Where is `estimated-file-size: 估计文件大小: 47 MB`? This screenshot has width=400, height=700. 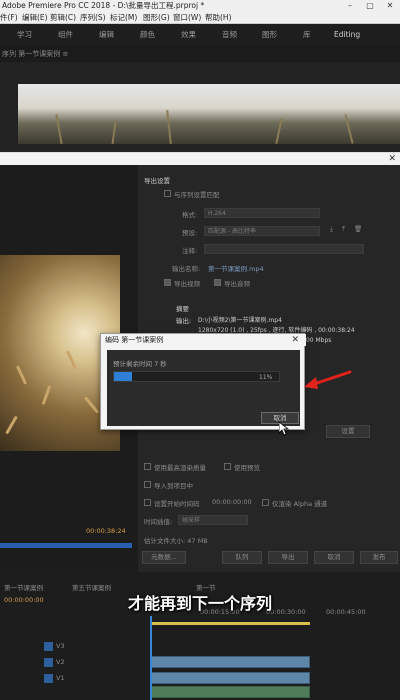
estimated-file-size: 估计文件大小: 47 MB is located at coordinates (176, 541).